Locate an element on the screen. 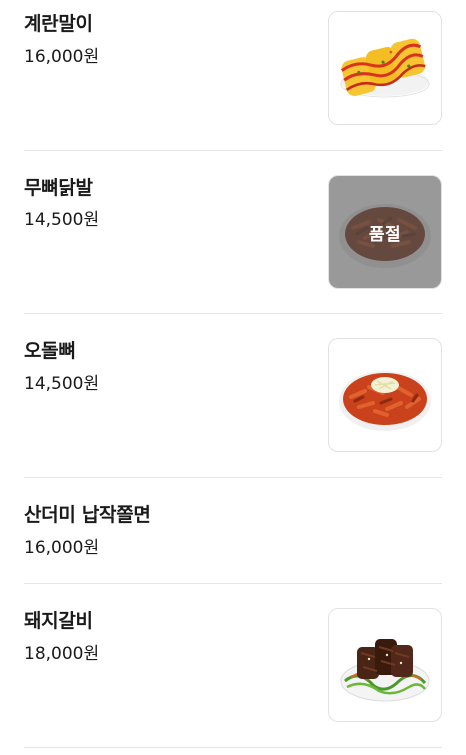  menu-item-image: 품절 is located at coordinates (385, 232).